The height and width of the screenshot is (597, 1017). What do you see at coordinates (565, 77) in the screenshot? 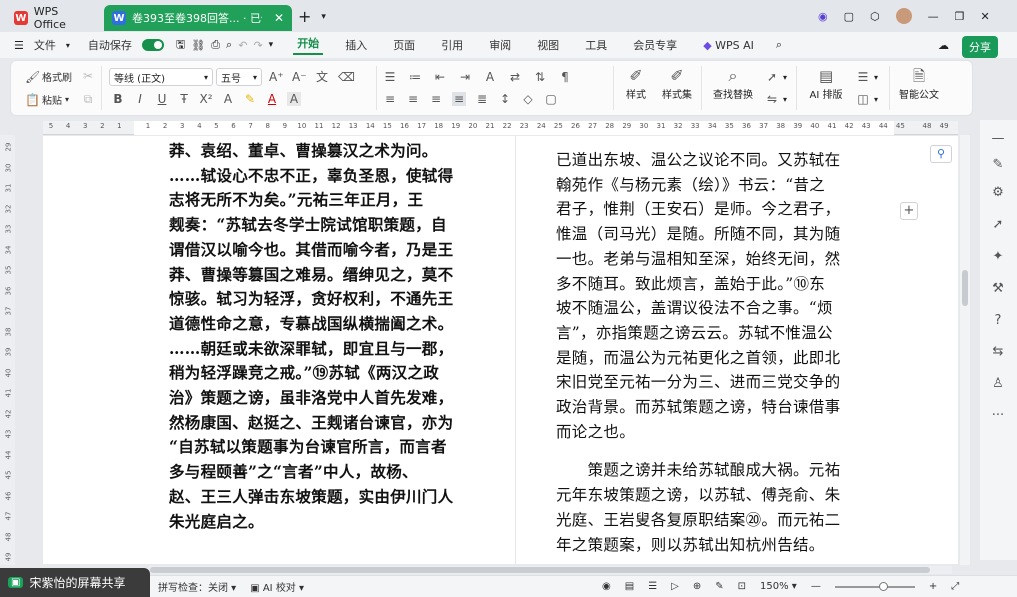
I see `show-marks-icon: ¶` at bounding box center [565, 77].